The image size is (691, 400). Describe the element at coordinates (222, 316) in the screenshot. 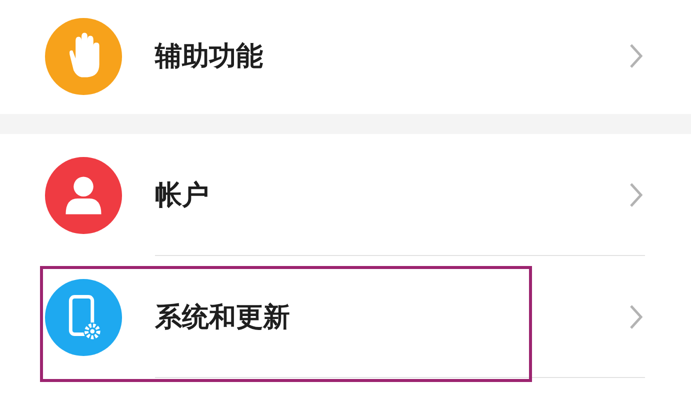

I see `settings-item-label: 系统和更新` at that location.